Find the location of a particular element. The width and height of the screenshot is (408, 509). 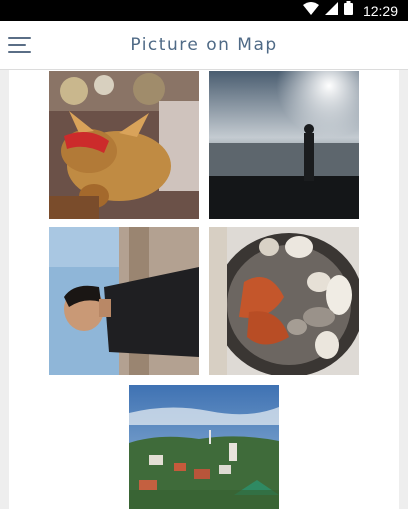

status-icons: 12:29 is located at coordinates (350, 10).